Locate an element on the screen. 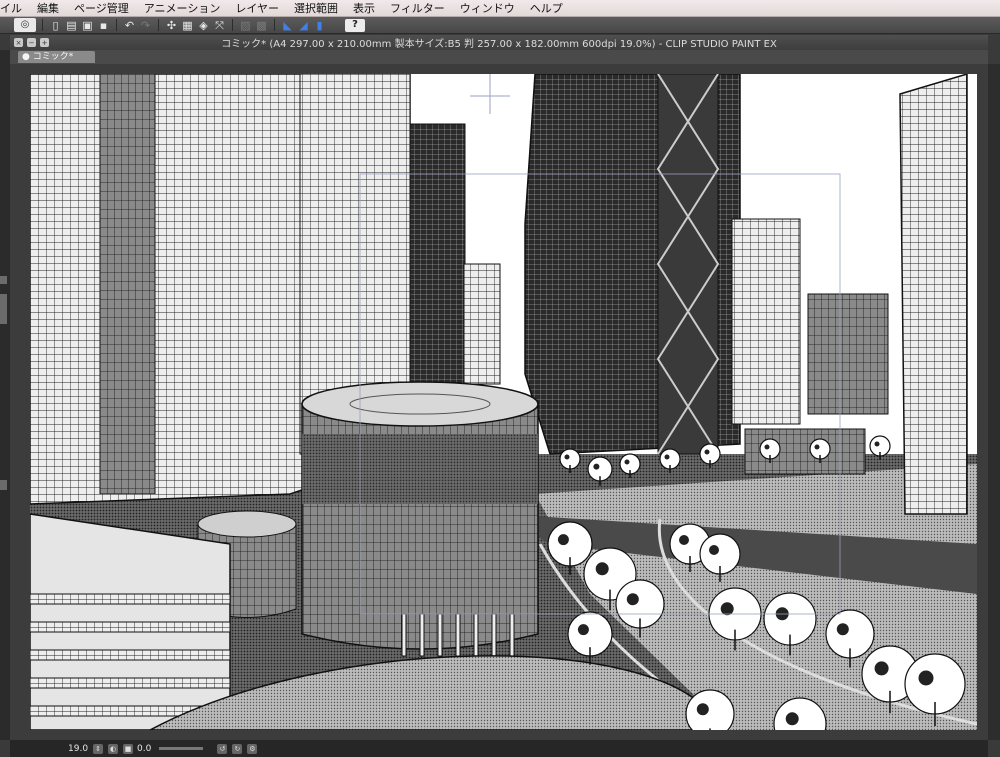 The image size is (1000, 757). rotation-slider is located at coordinates (181, 748).